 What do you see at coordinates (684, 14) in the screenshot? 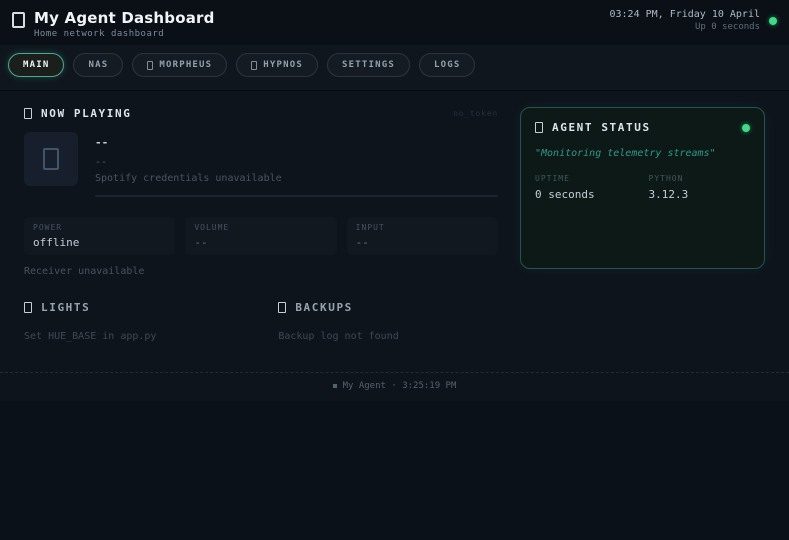
I see `clock-text: 03:24 PM, Friday 10 April` at bounding box center [684, 14].